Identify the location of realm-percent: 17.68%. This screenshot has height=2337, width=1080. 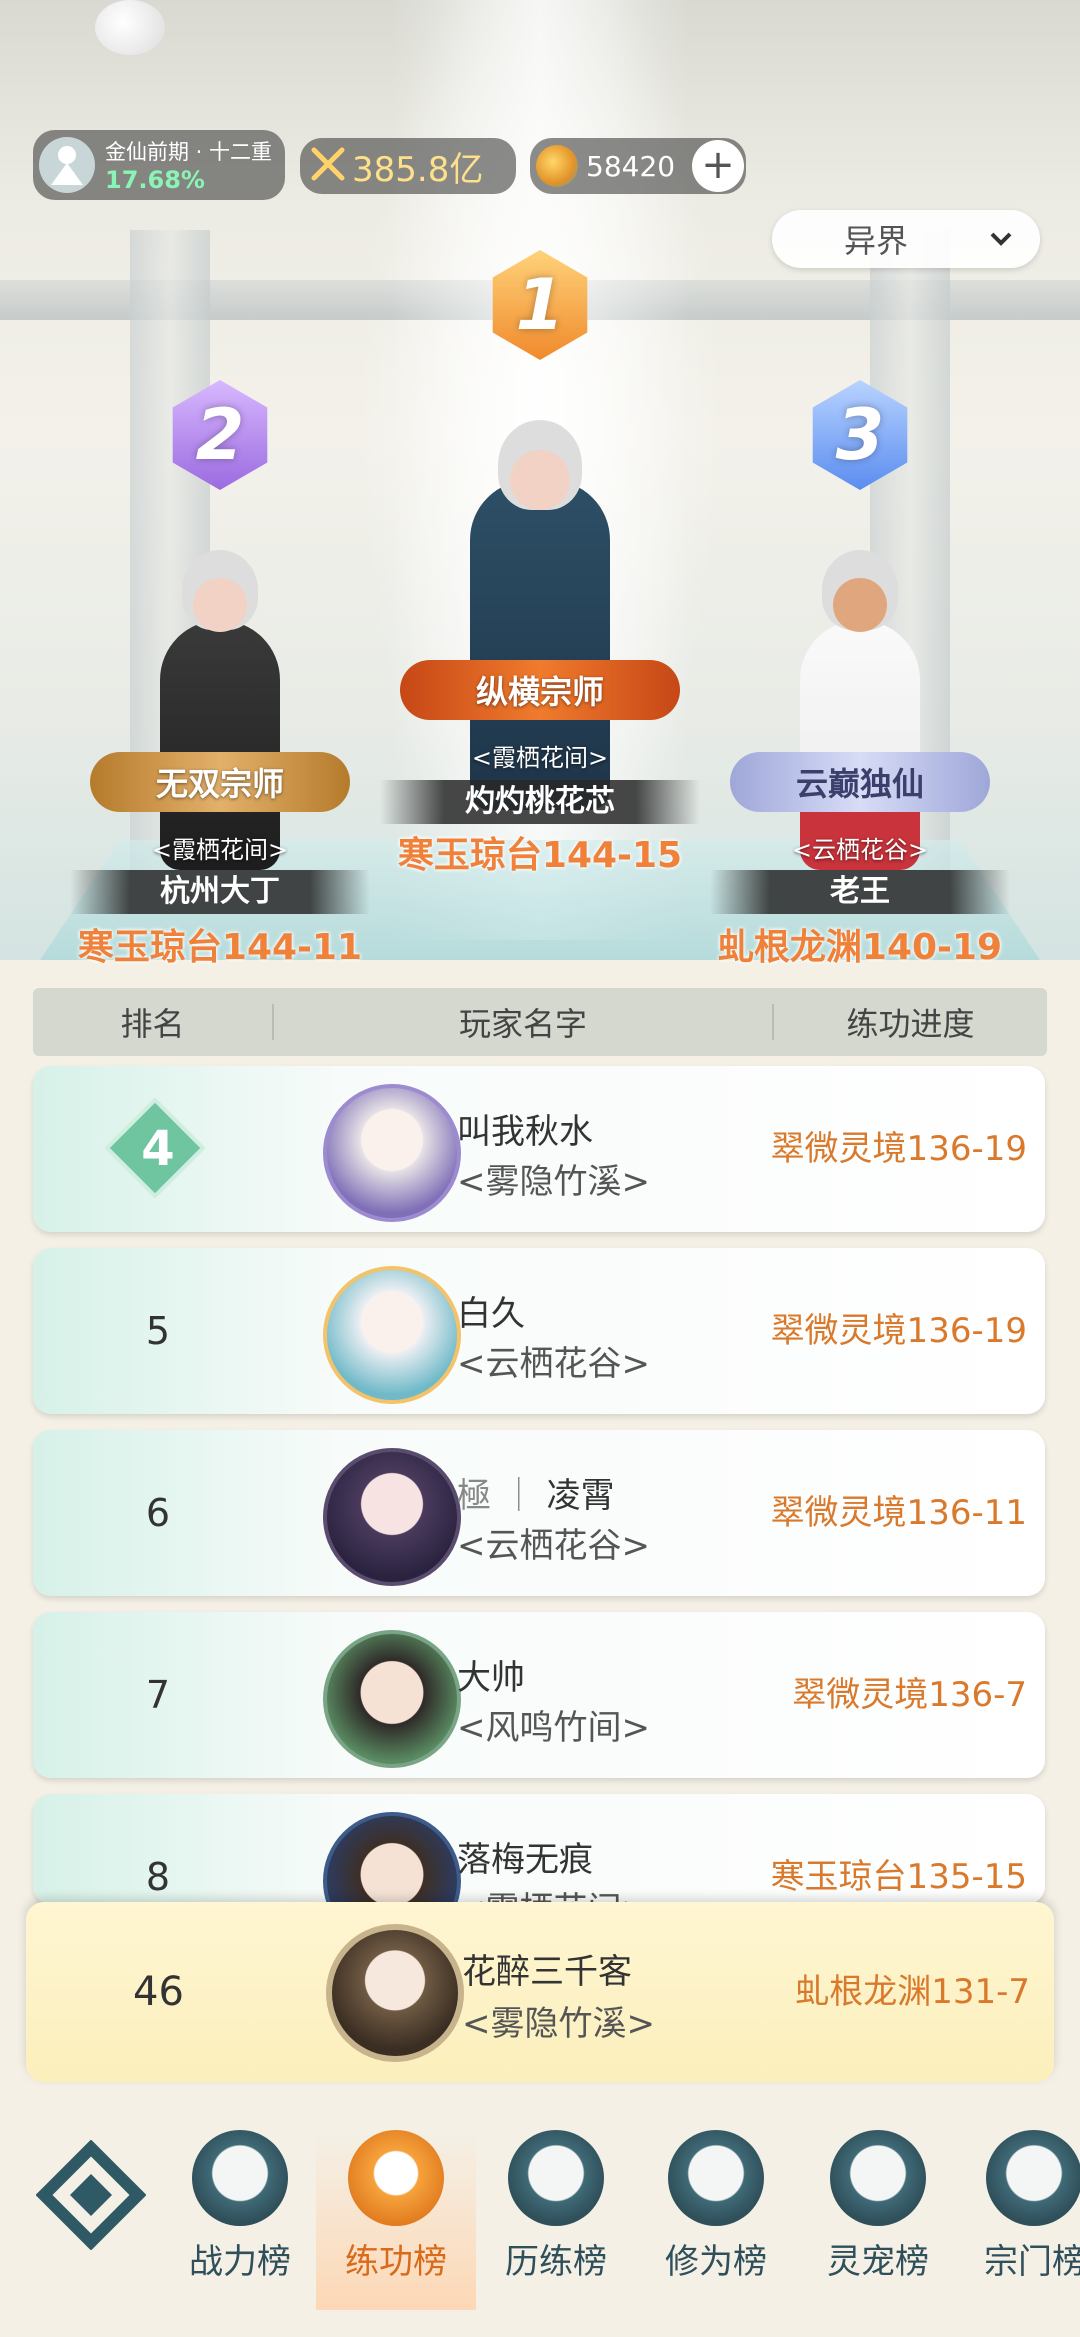
(155, 180).